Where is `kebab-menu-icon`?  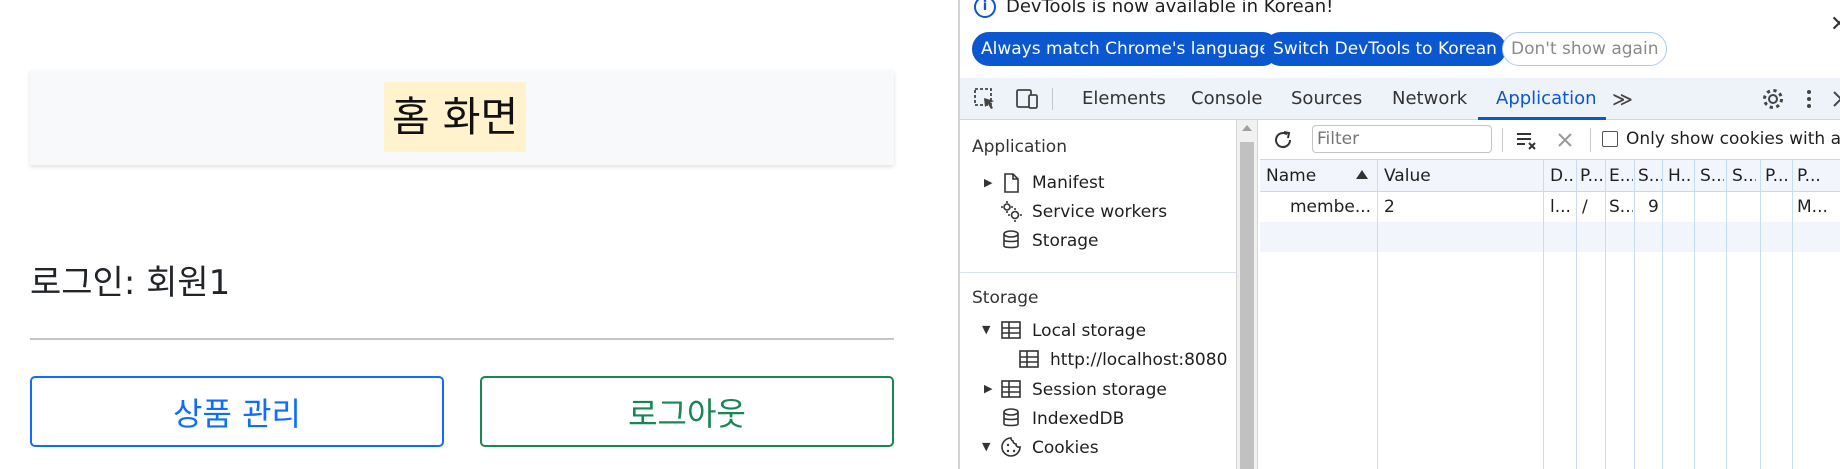 kebab-menu-icon is located at coordinates (1809, 99).